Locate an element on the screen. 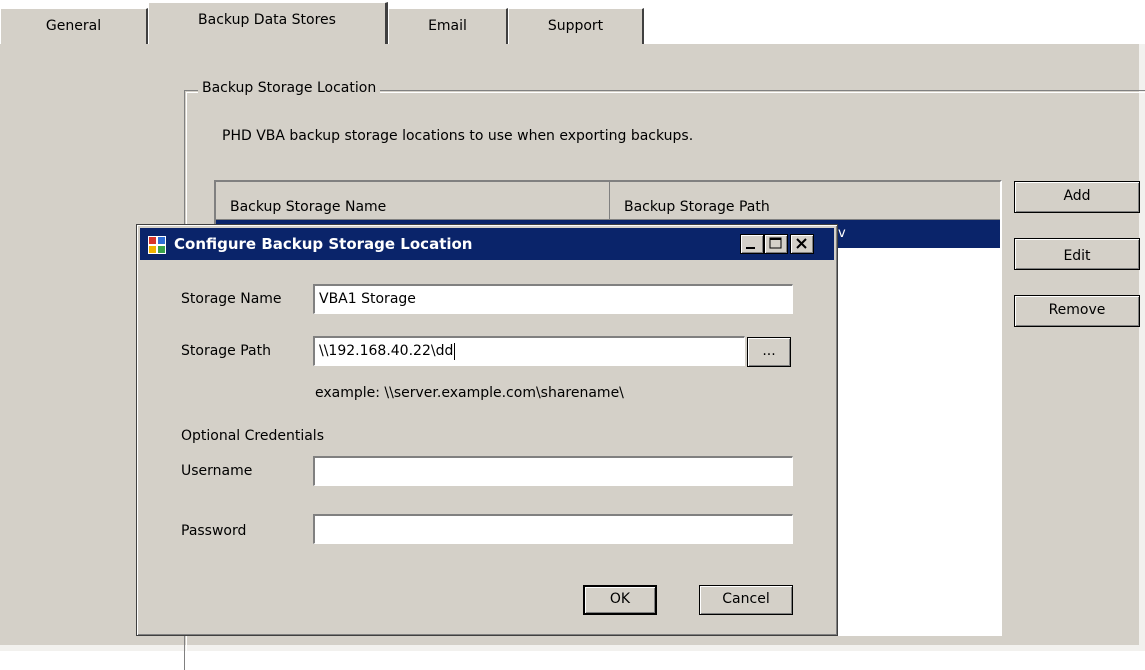 The width and height of the screenshot is (1145, 670). edit-button: Edit is located at coordinates (1077, 254).